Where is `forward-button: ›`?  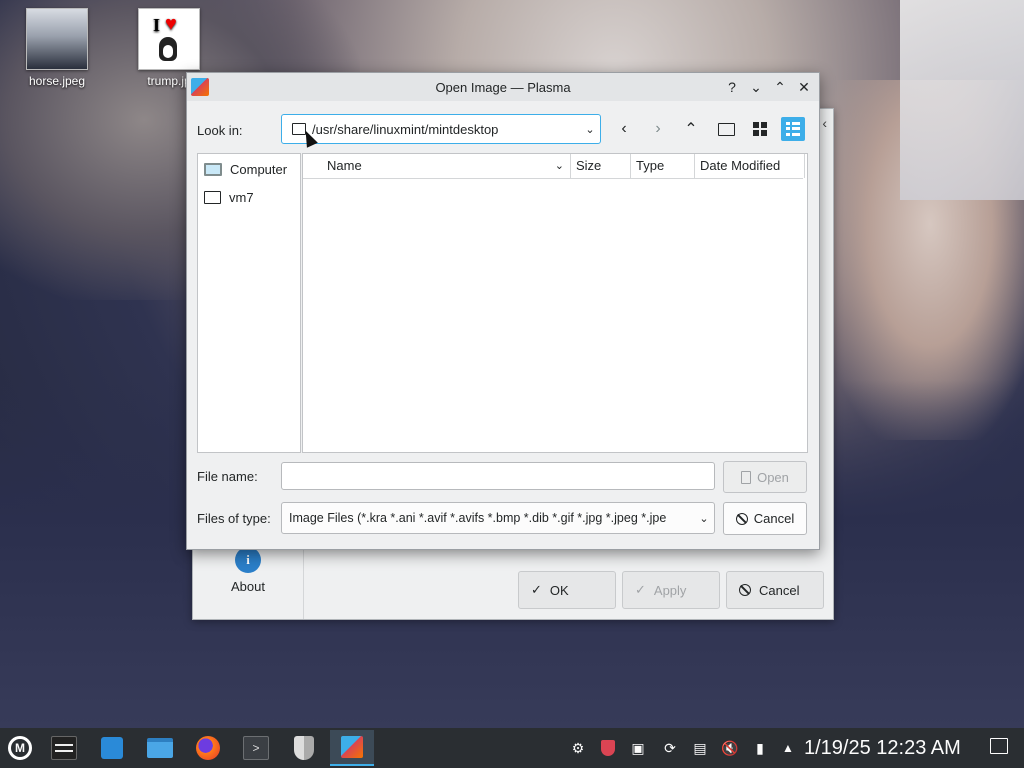
forward-button: › is located at coordinates (658, 129).